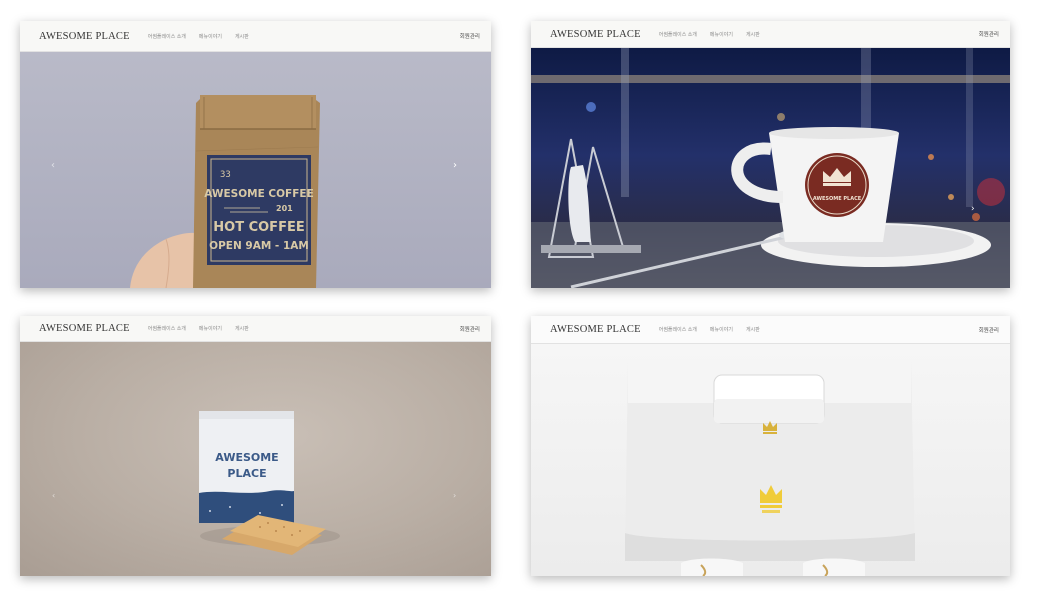 The height and width of the screenshot is (601, 1040). What do you see at coordinates (284, 208) in the screenshot?
I see `bag-label-num: 201` at bounding box center [284, 208].